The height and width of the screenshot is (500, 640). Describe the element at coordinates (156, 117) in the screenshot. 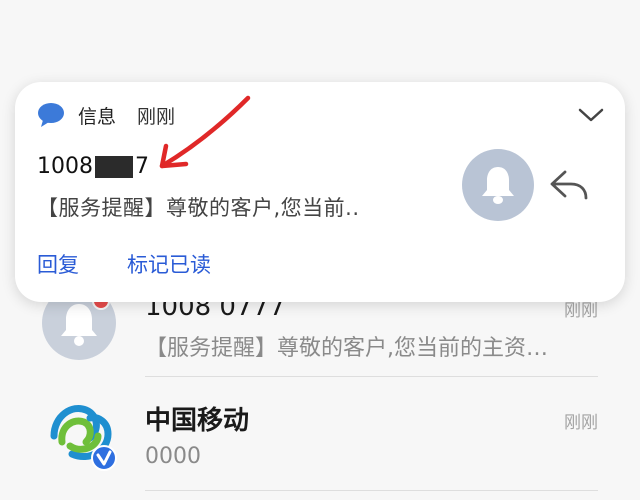

I see `notification-time: 刚刚` at that location.